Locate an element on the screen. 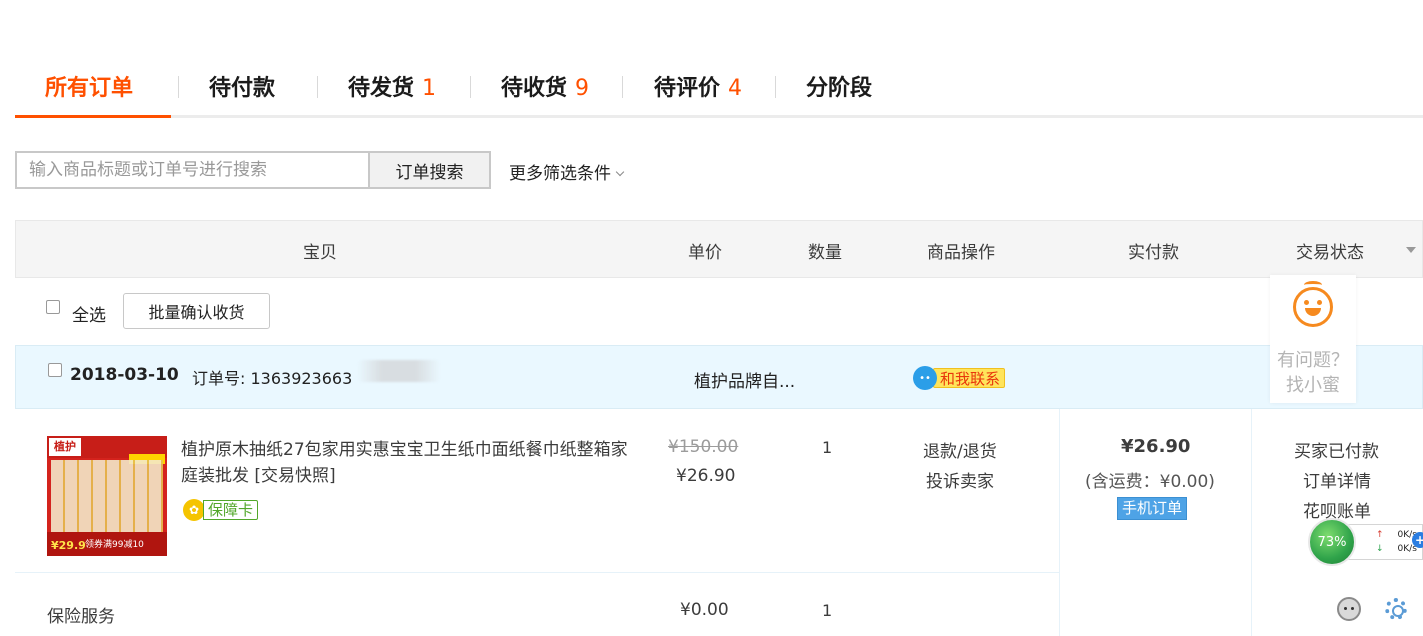 Image resolution: width=1423 pixels, height=636 pixels. trade-status: 买家已付款 is located at coordinates (1336, 452).